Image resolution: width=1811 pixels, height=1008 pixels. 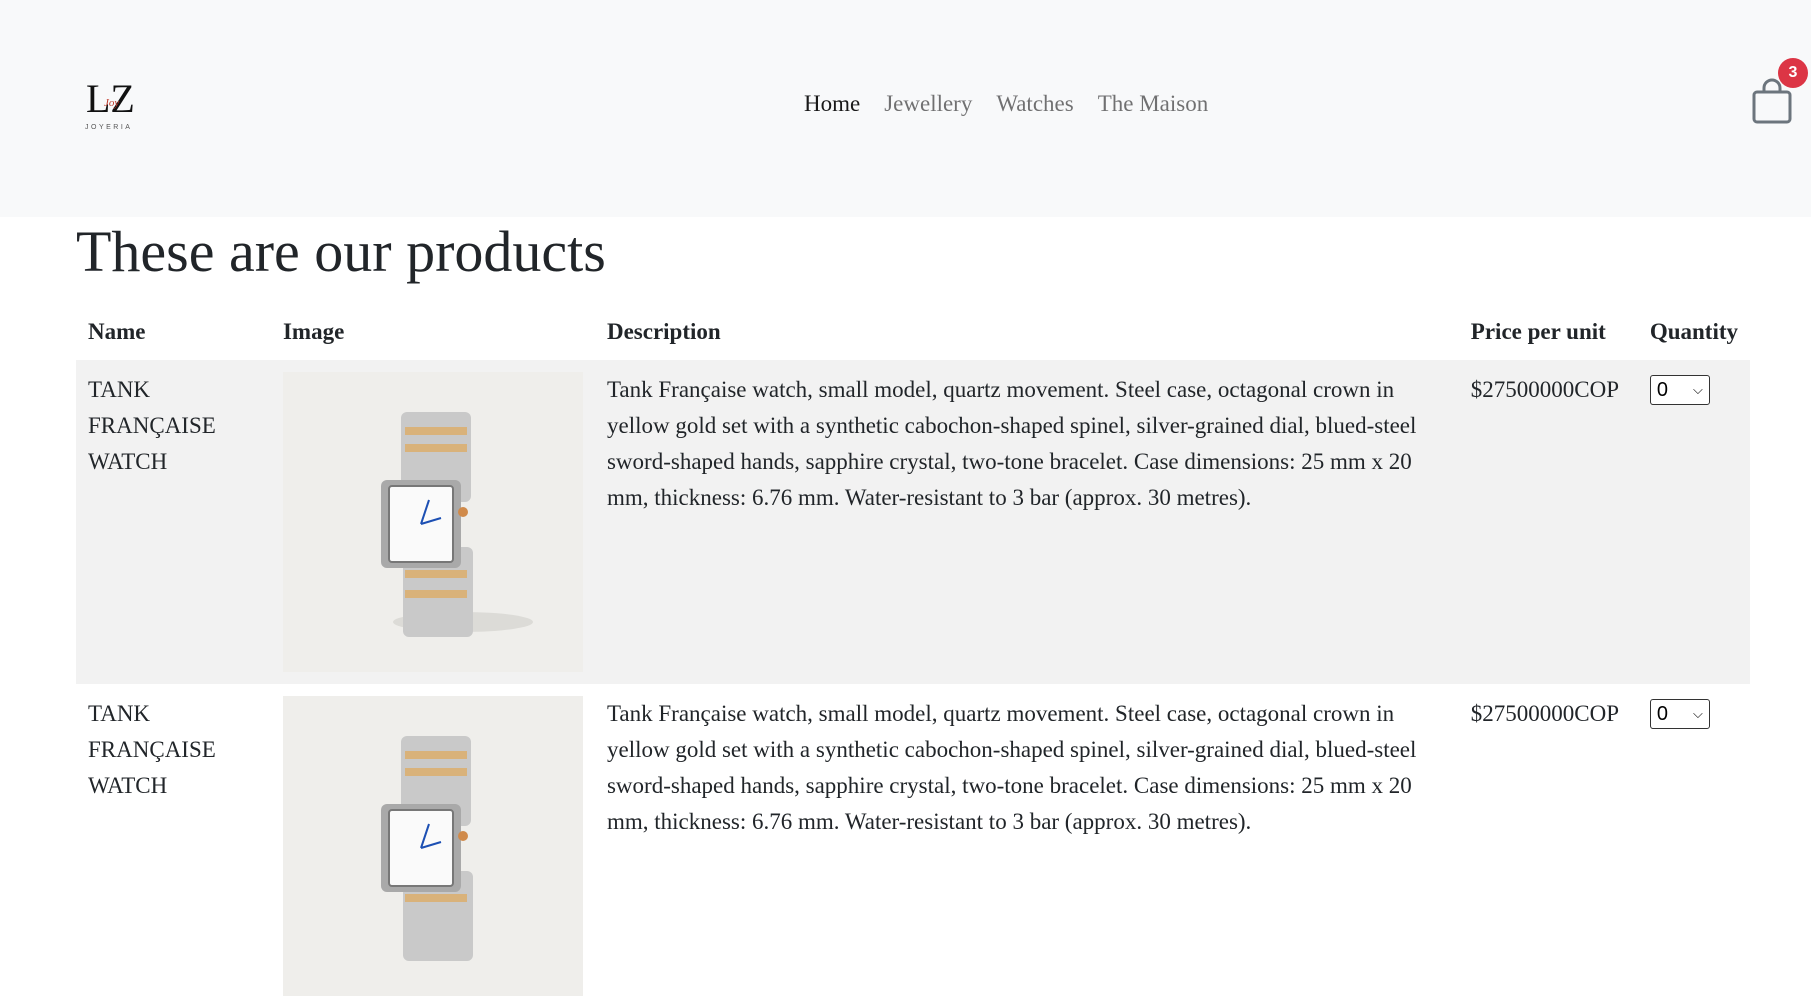 I want to click on nav-link-jewellery: Jewellery, so click(x=928, y=104).